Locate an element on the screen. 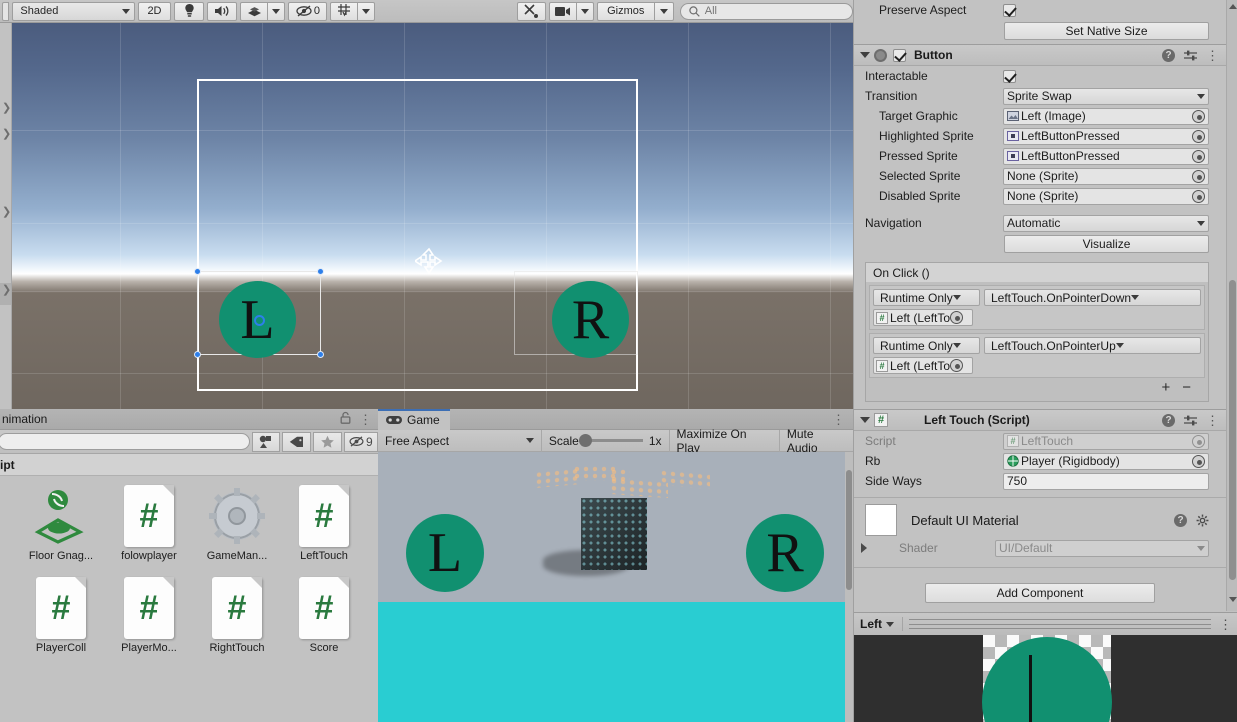  sideways-input: 750 is located at coordinates (1106, 481).